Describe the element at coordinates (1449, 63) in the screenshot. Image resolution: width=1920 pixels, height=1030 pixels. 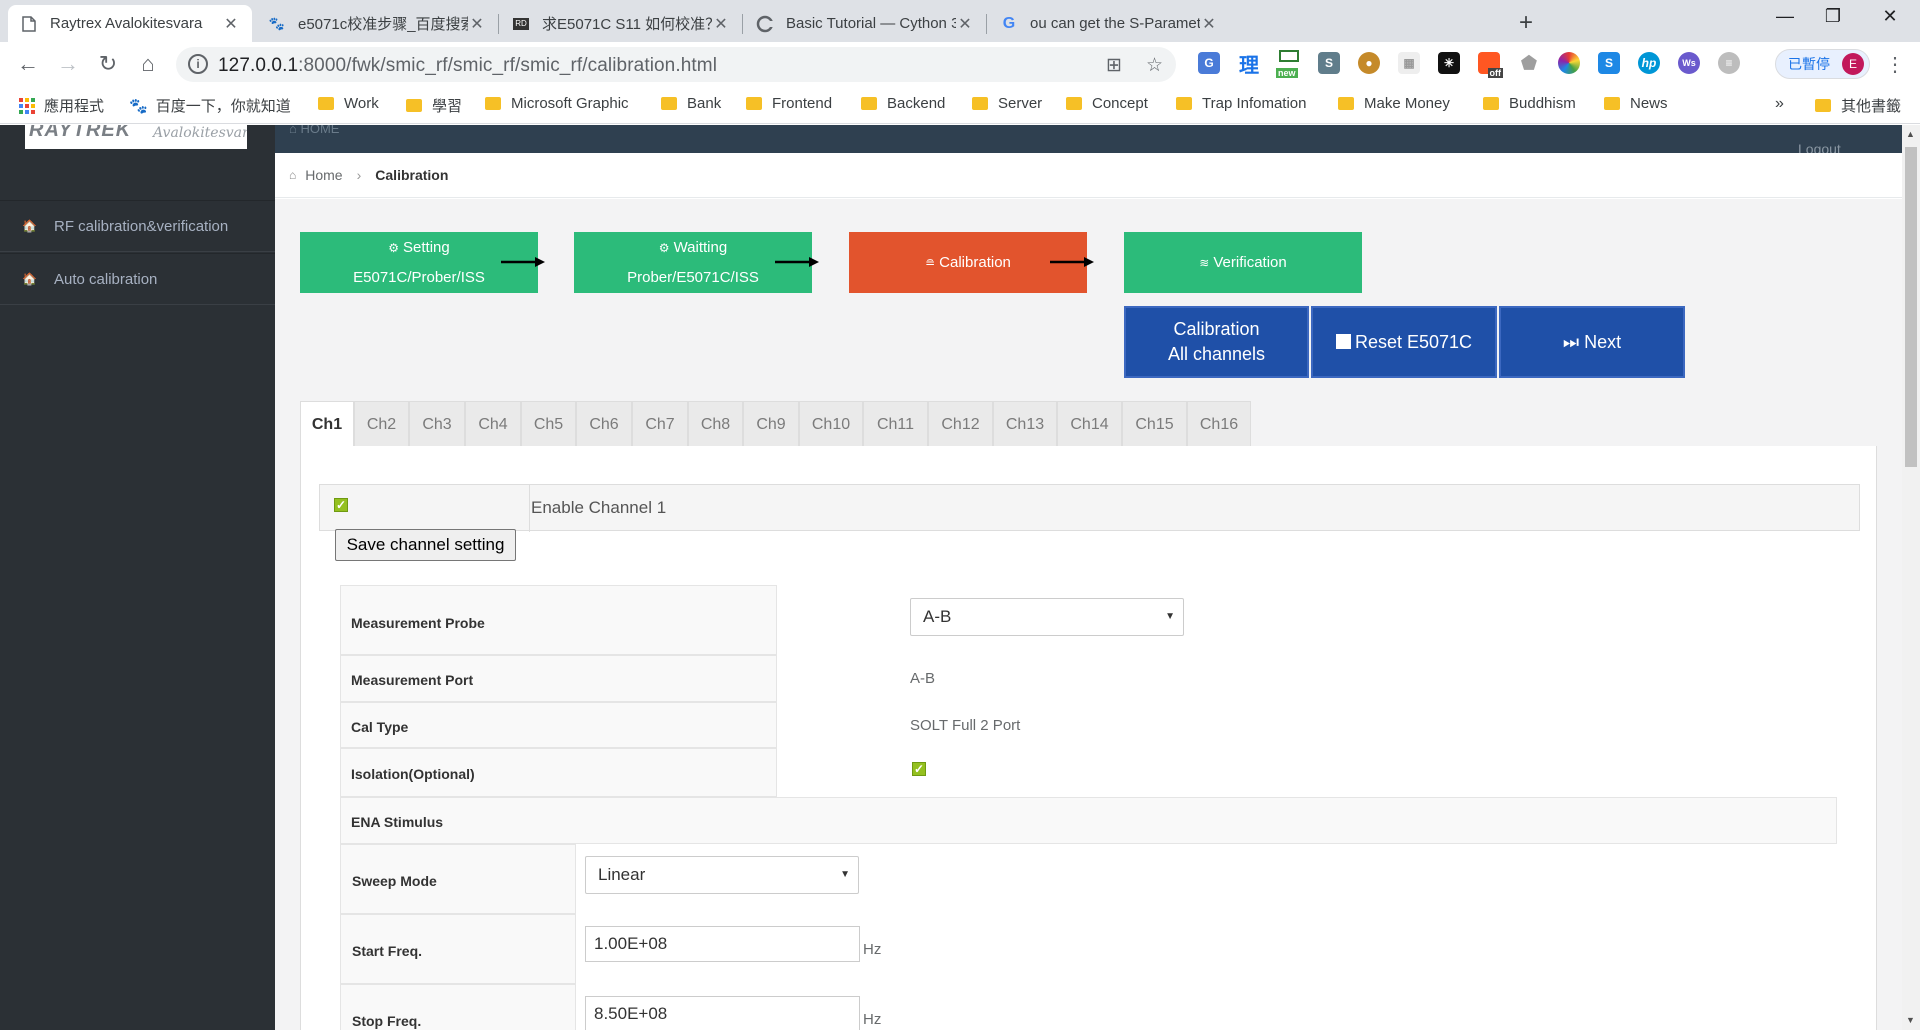
I see `colorpick-ext-icon: ✳` at that location.